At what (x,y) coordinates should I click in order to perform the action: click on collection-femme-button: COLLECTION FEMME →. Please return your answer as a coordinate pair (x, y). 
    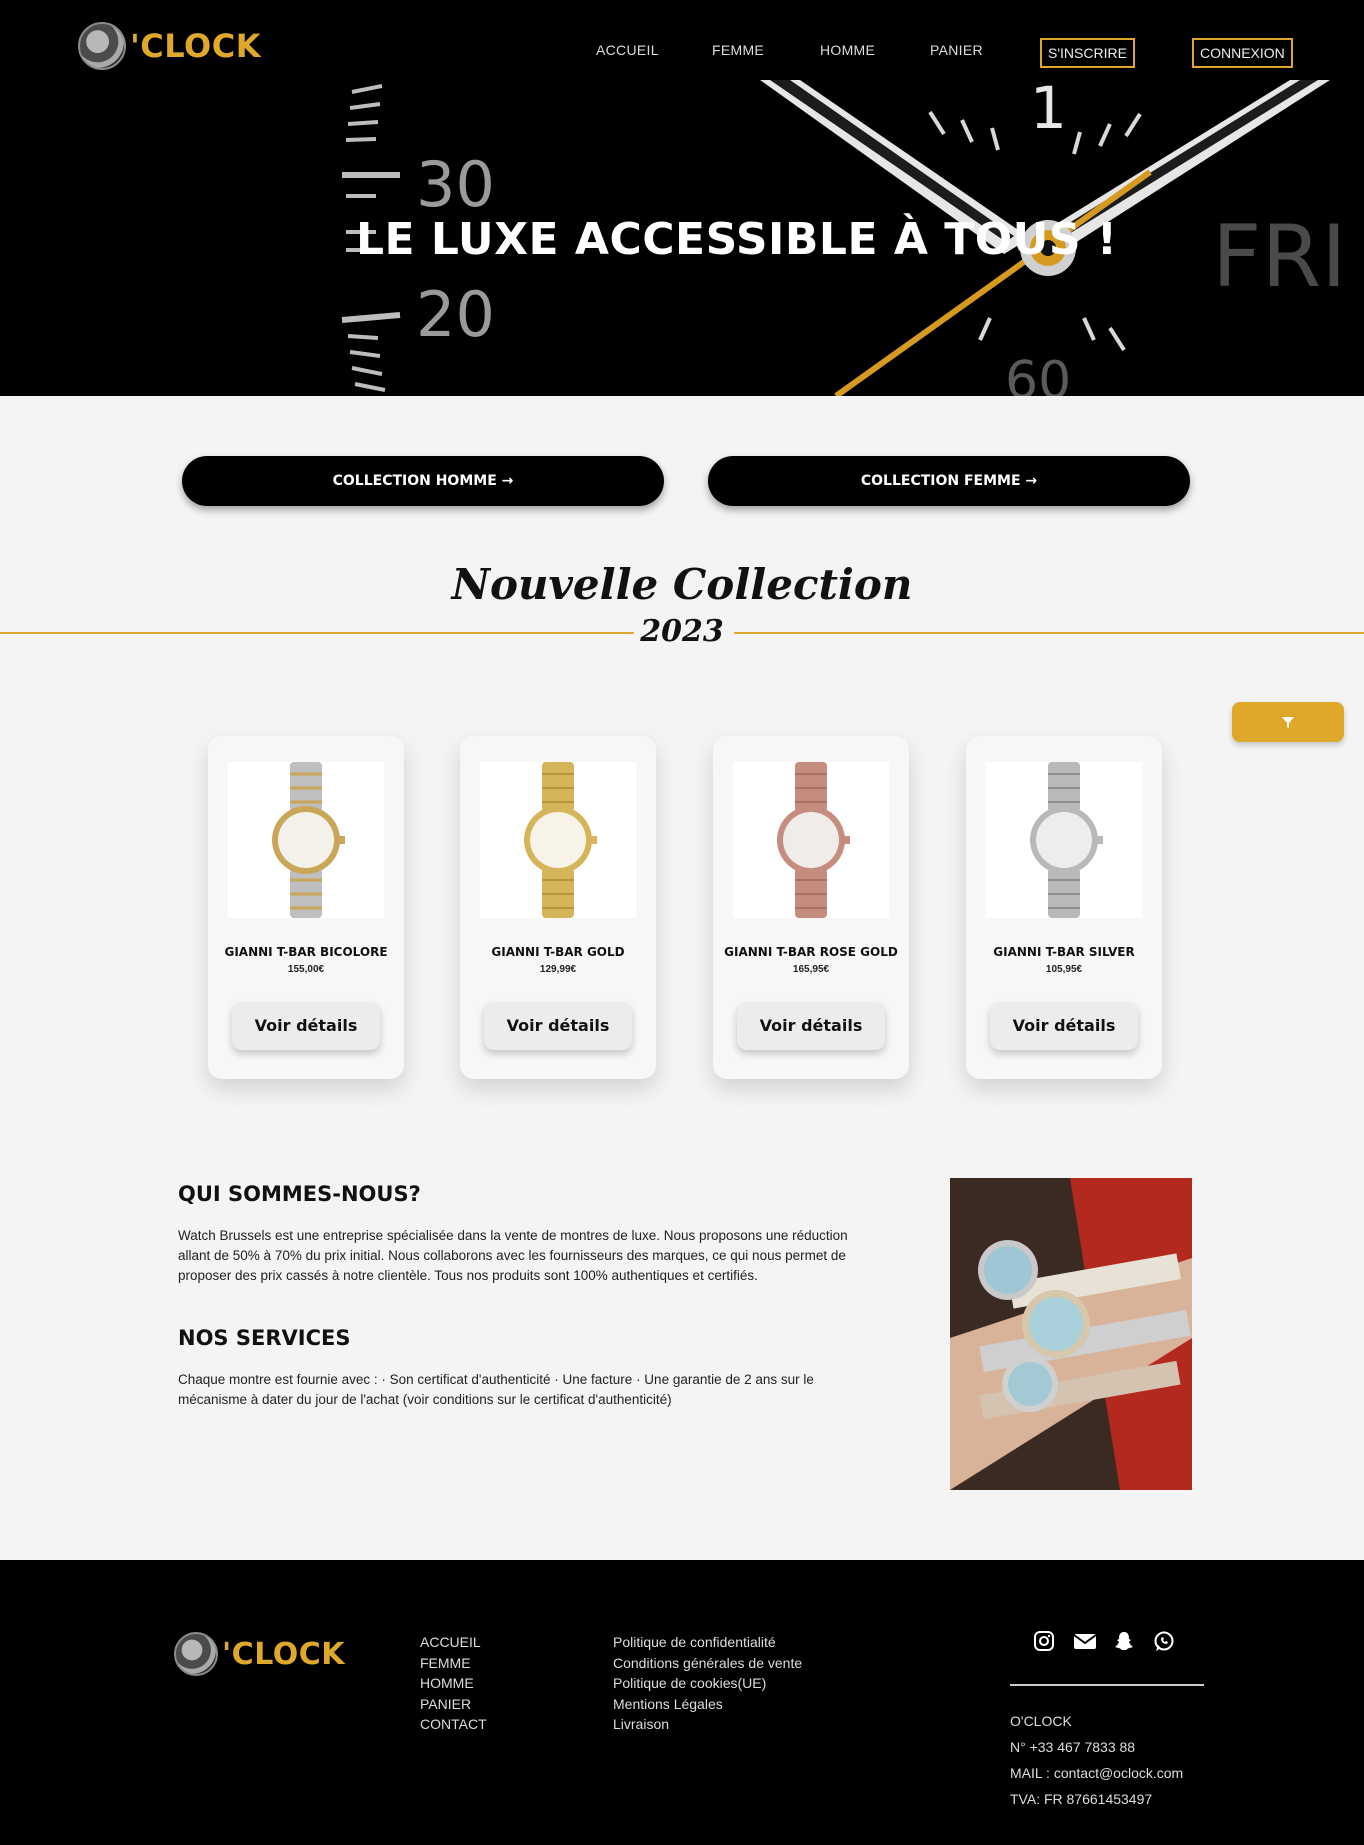
    Looking at the image, I should click on (949, 481).